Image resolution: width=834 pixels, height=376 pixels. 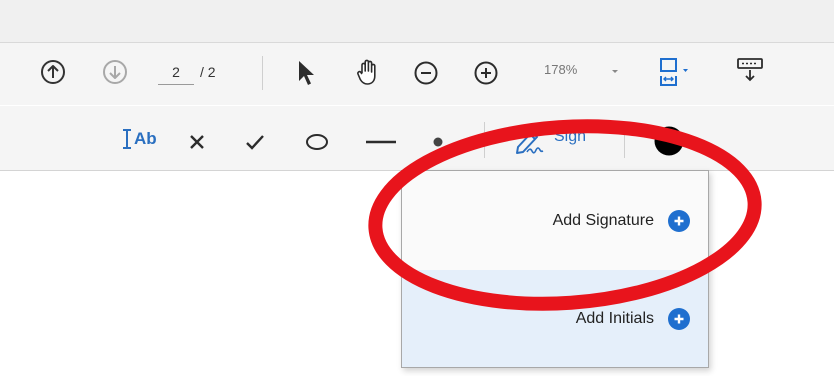 I want to click on color-picker-button, so click(x=669, y=141).